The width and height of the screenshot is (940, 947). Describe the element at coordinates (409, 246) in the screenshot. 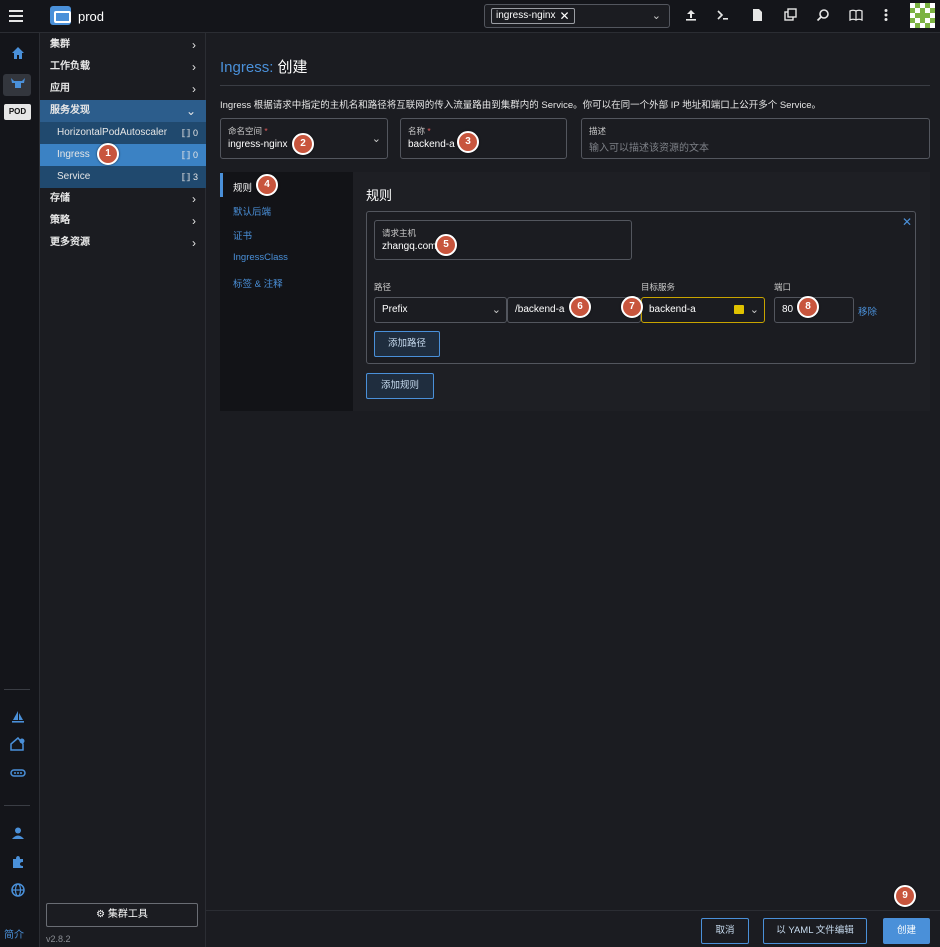

I see `field-value: zhangq.com` at that location.